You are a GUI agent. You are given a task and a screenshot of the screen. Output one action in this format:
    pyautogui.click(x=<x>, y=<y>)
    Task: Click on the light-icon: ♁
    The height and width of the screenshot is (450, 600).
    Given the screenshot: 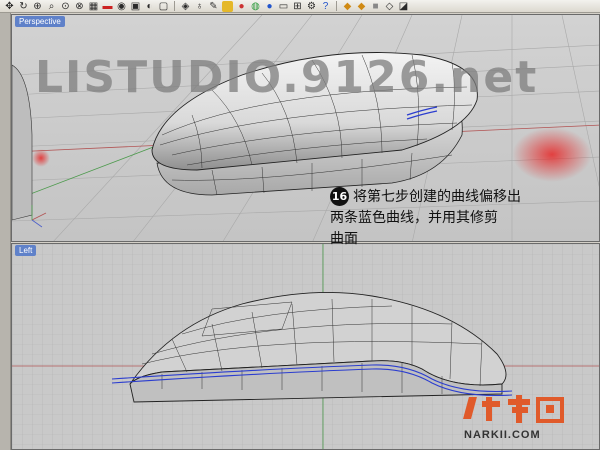 What is the action you would take?
    pyautogui.click(x=199, y=6)
    